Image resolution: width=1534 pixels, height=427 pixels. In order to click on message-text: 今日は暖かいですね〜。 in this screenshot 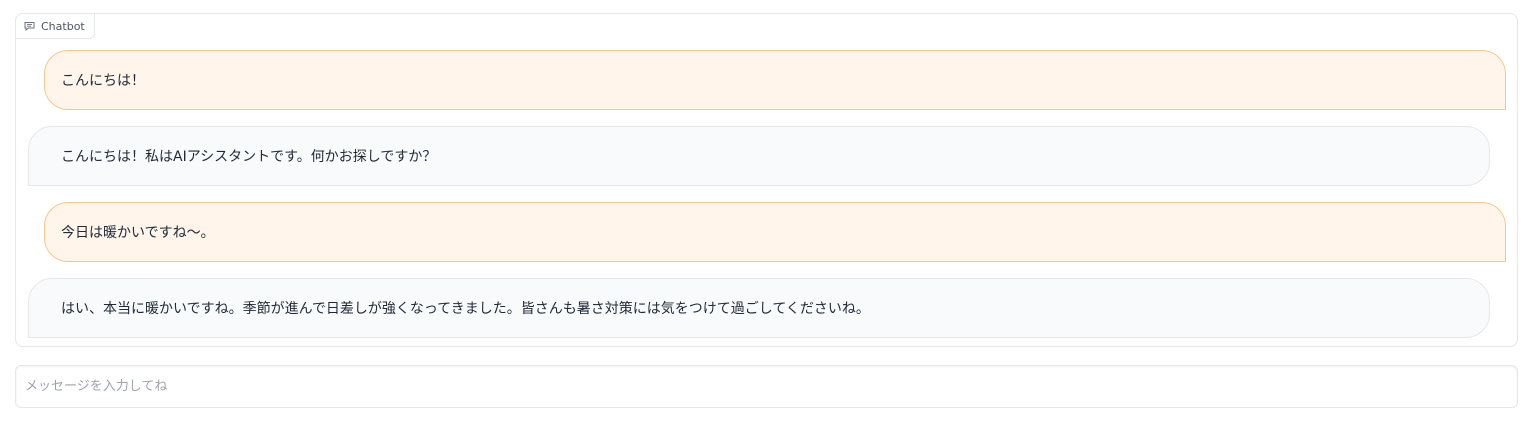, I will do `click(138, 233)`.